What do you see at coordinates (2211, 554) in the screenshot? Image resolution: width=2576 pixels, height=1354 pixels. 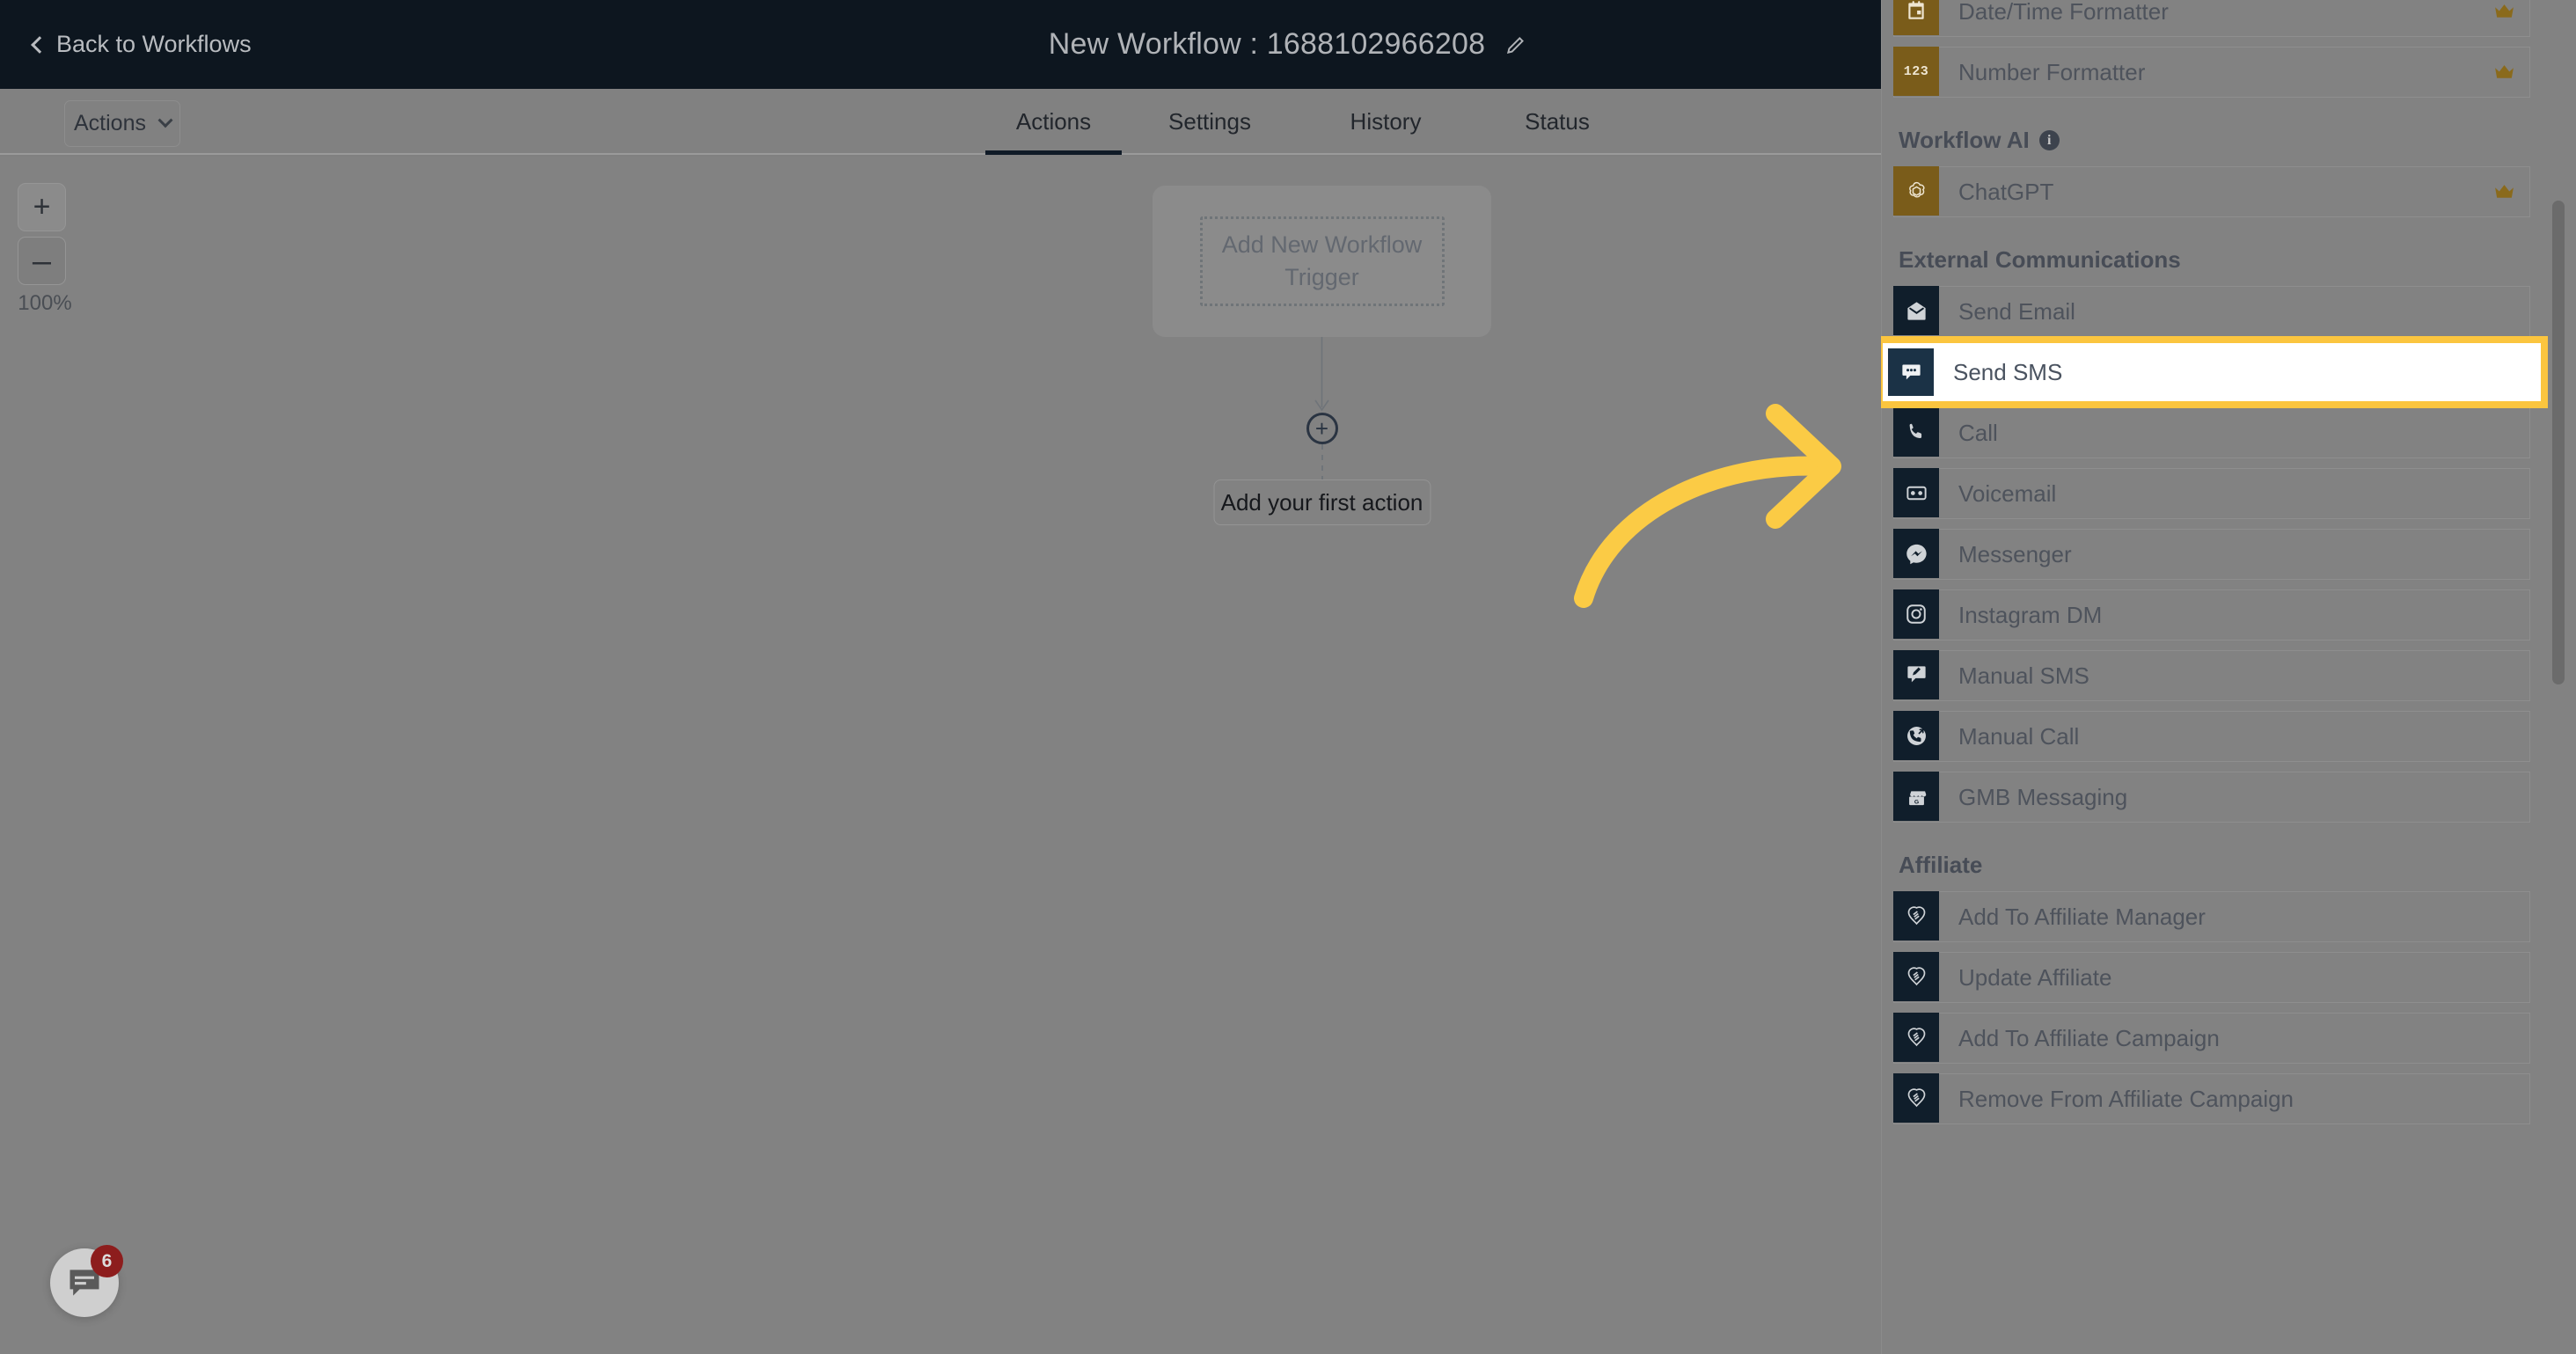 I see `list-item: Messenger` at bounding box center [2211, 554].